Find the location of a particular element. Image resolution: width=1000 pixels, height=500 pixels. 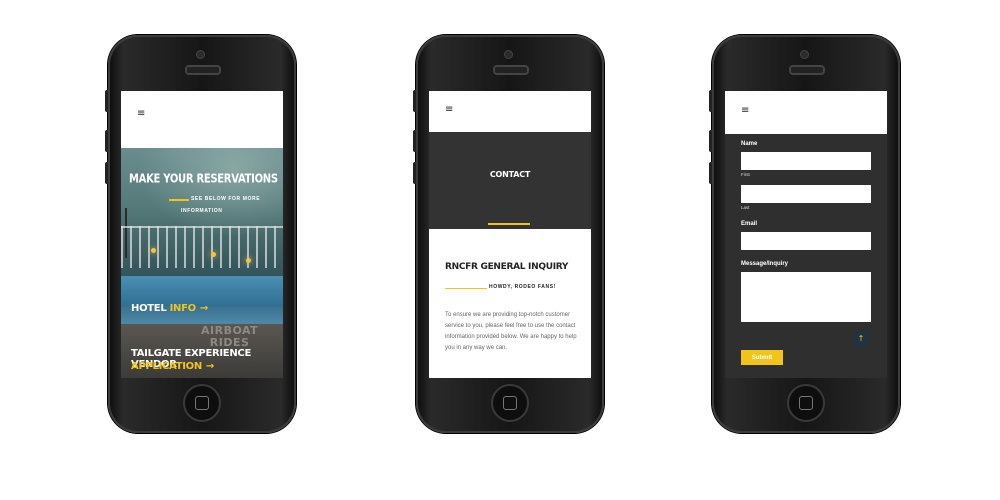

hotel-label: HOTEL is located at coordinates (150, 308).